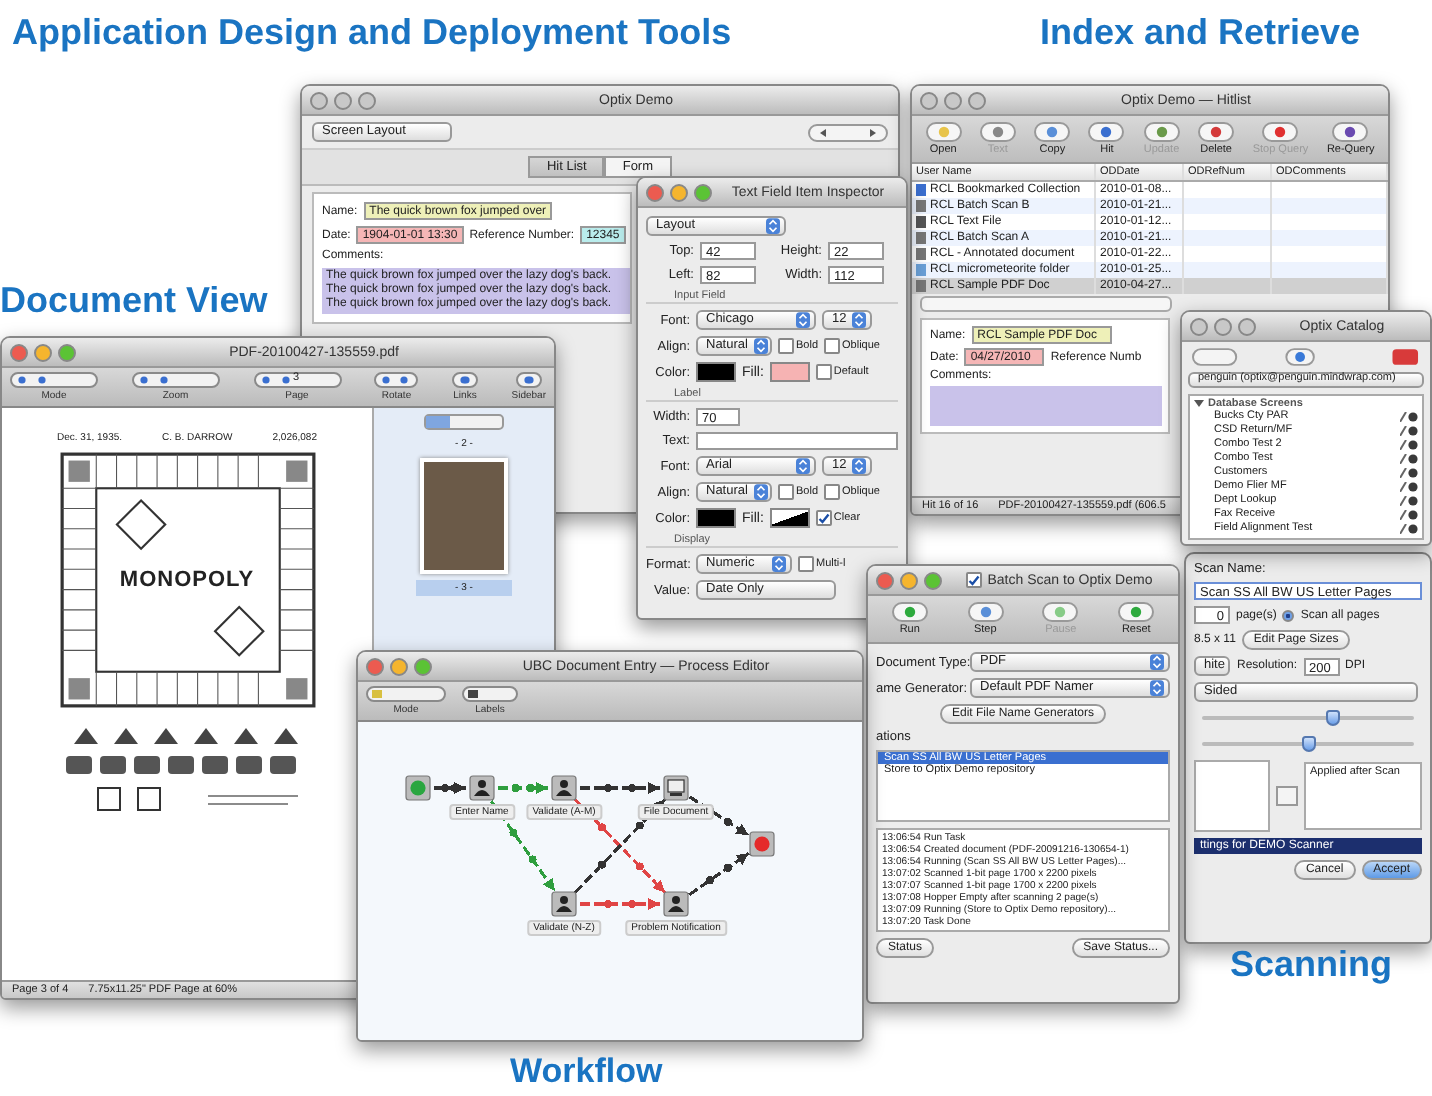 The width and height of the screenshot is (1432, 1096). What do you see at coordinates (1287, 796) in the screenshot?
I see `move-button` at bounding box center [1287, 796].